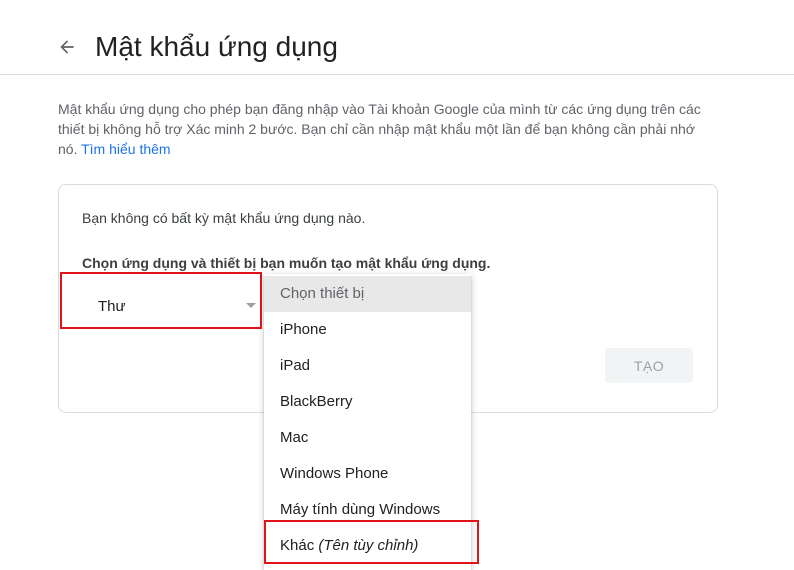 The image size is (794, 570). What do you see at coordinates (397, 37) in the screenshot?
I see `page-header: Mật khẩu ứng dụng` at bounding box center [397, 37].